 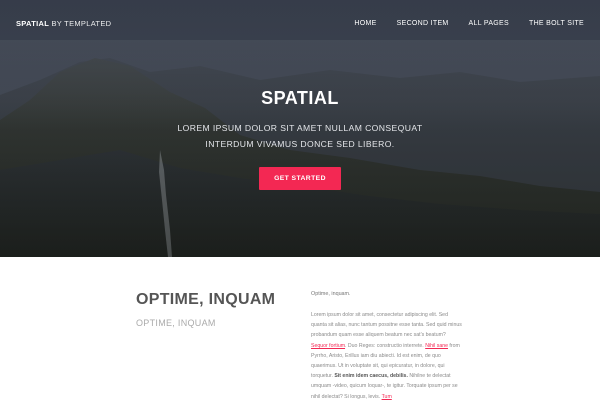 What do you see at coordinates (300, 144) in the screenshot?
I see `hero-subtitle-line-2: INTERDUM VIVAMUS DONCE SED LIBERO.` at bounding box center [300, 144].